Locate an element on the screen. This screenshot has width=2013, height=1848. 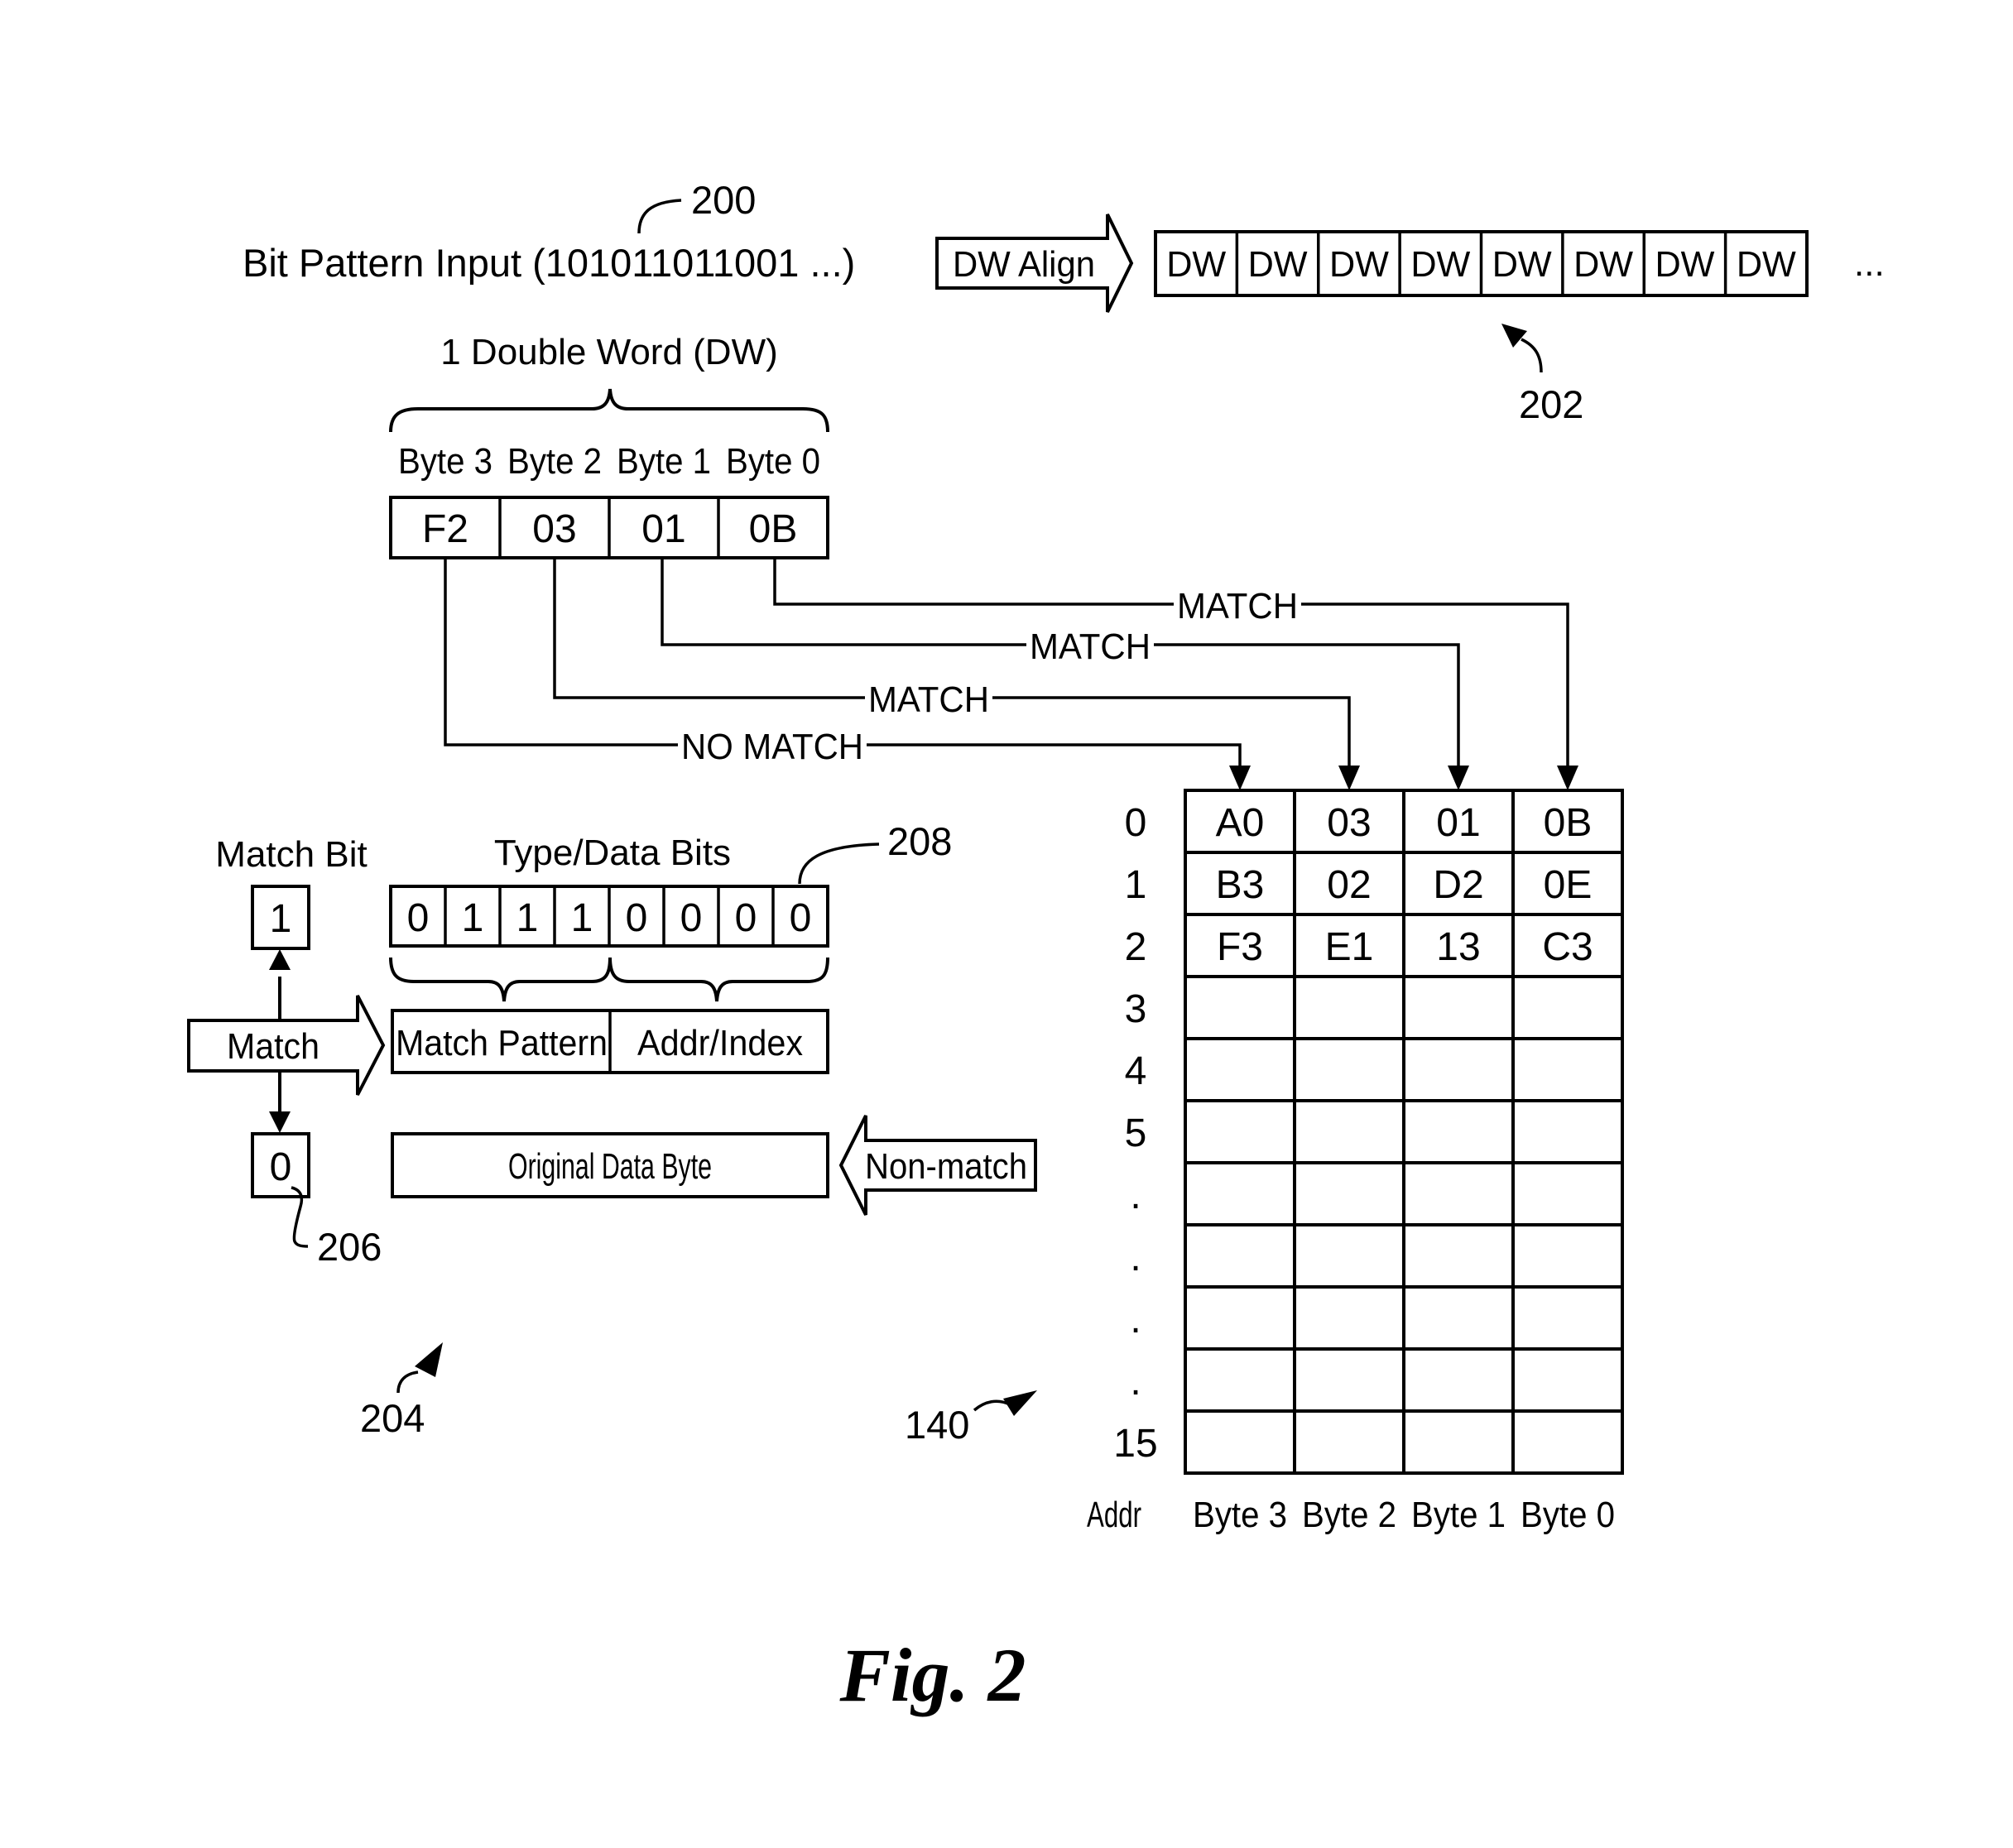
lookup-table-row-labels: 0 1 2 3 4 5.... 15 is located at coordinates (1135, 1133).